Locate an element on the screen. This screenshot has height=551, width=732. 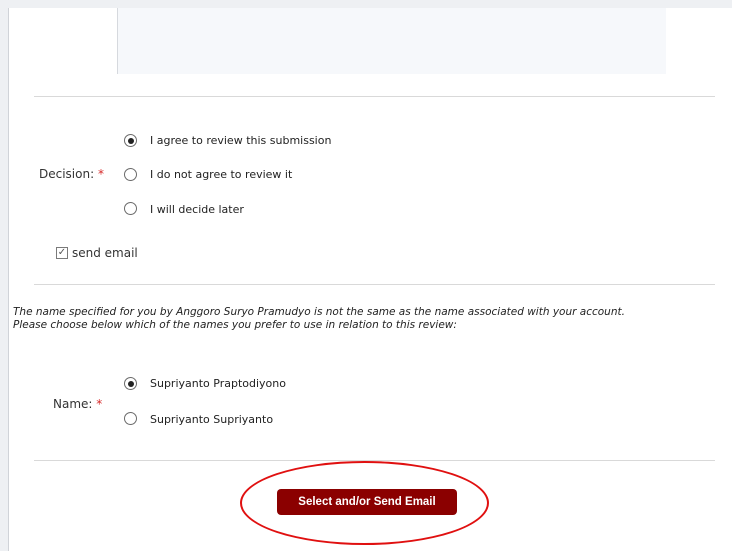
decision-radio-disagree is located at coordinates (130, 174).